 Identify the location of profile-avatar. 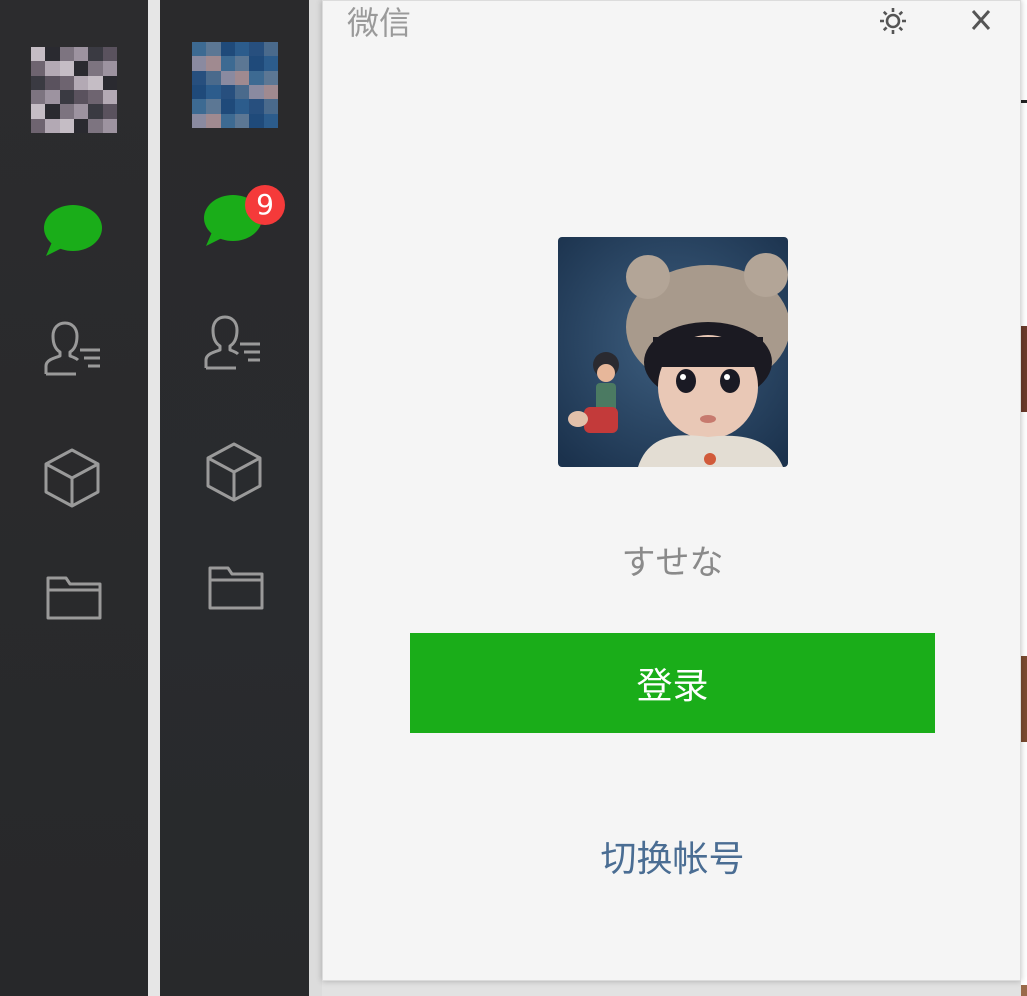
(673, 352).